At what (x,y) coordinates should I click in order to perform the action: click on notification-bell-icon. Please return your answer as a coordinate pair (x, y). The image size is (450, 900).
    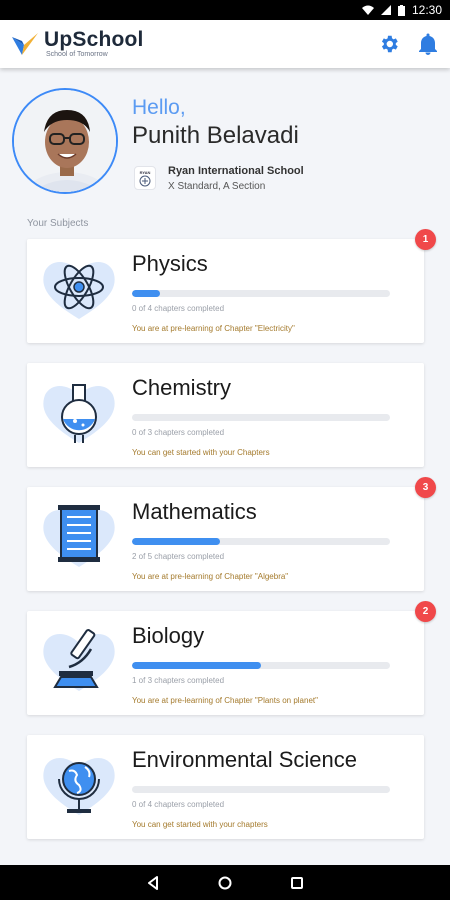
    Looking at the image, I should click on (428, 44).